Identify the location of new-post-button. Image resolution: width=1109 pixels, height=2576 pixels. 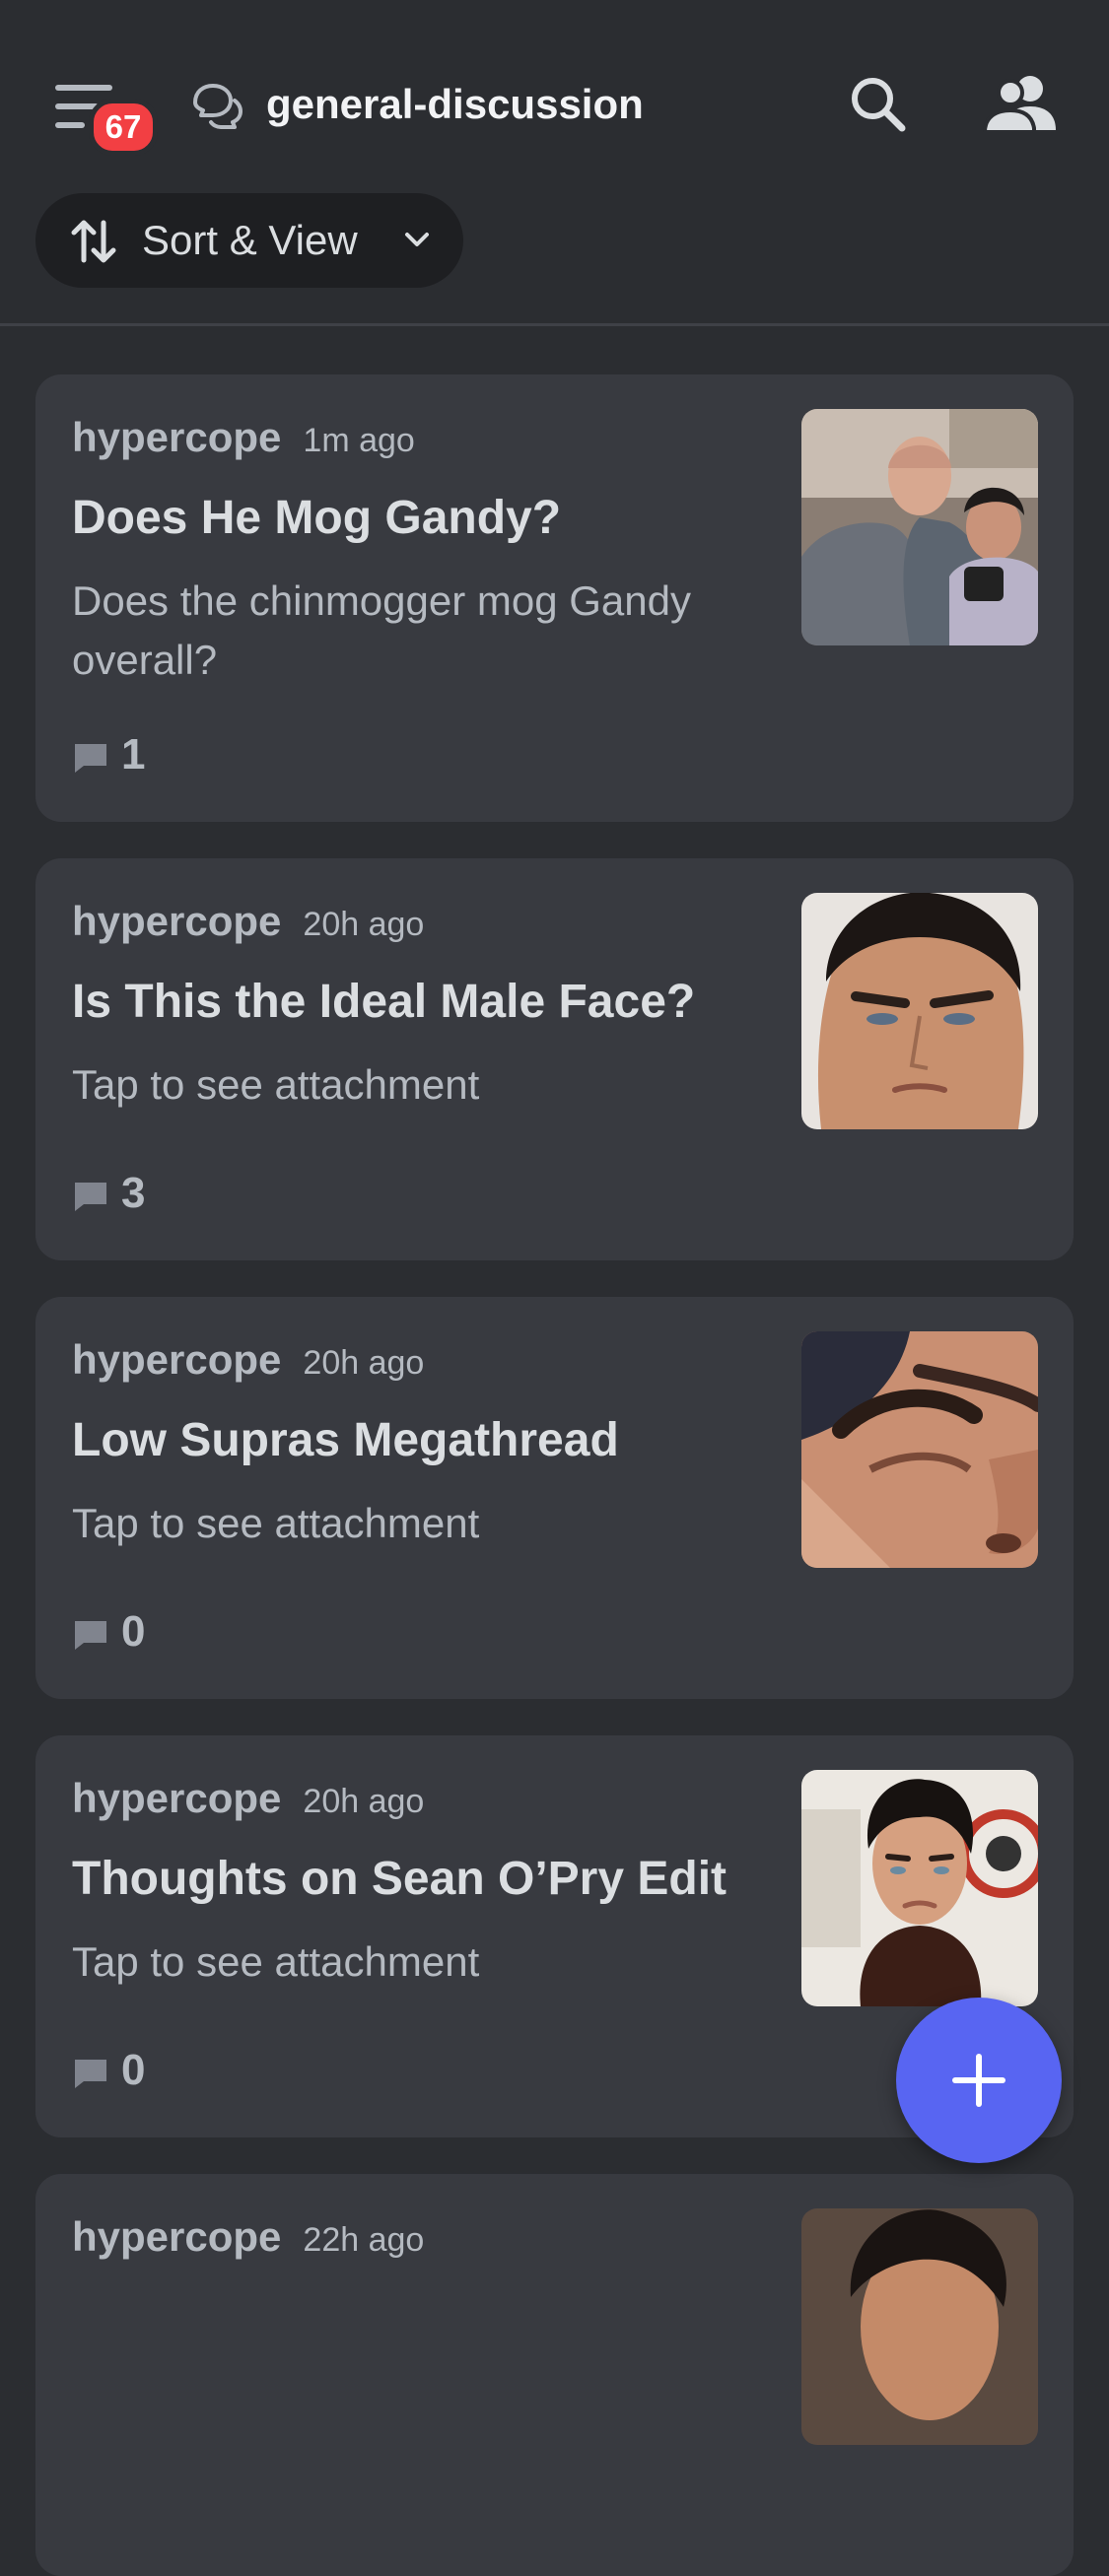
(979, 2080).